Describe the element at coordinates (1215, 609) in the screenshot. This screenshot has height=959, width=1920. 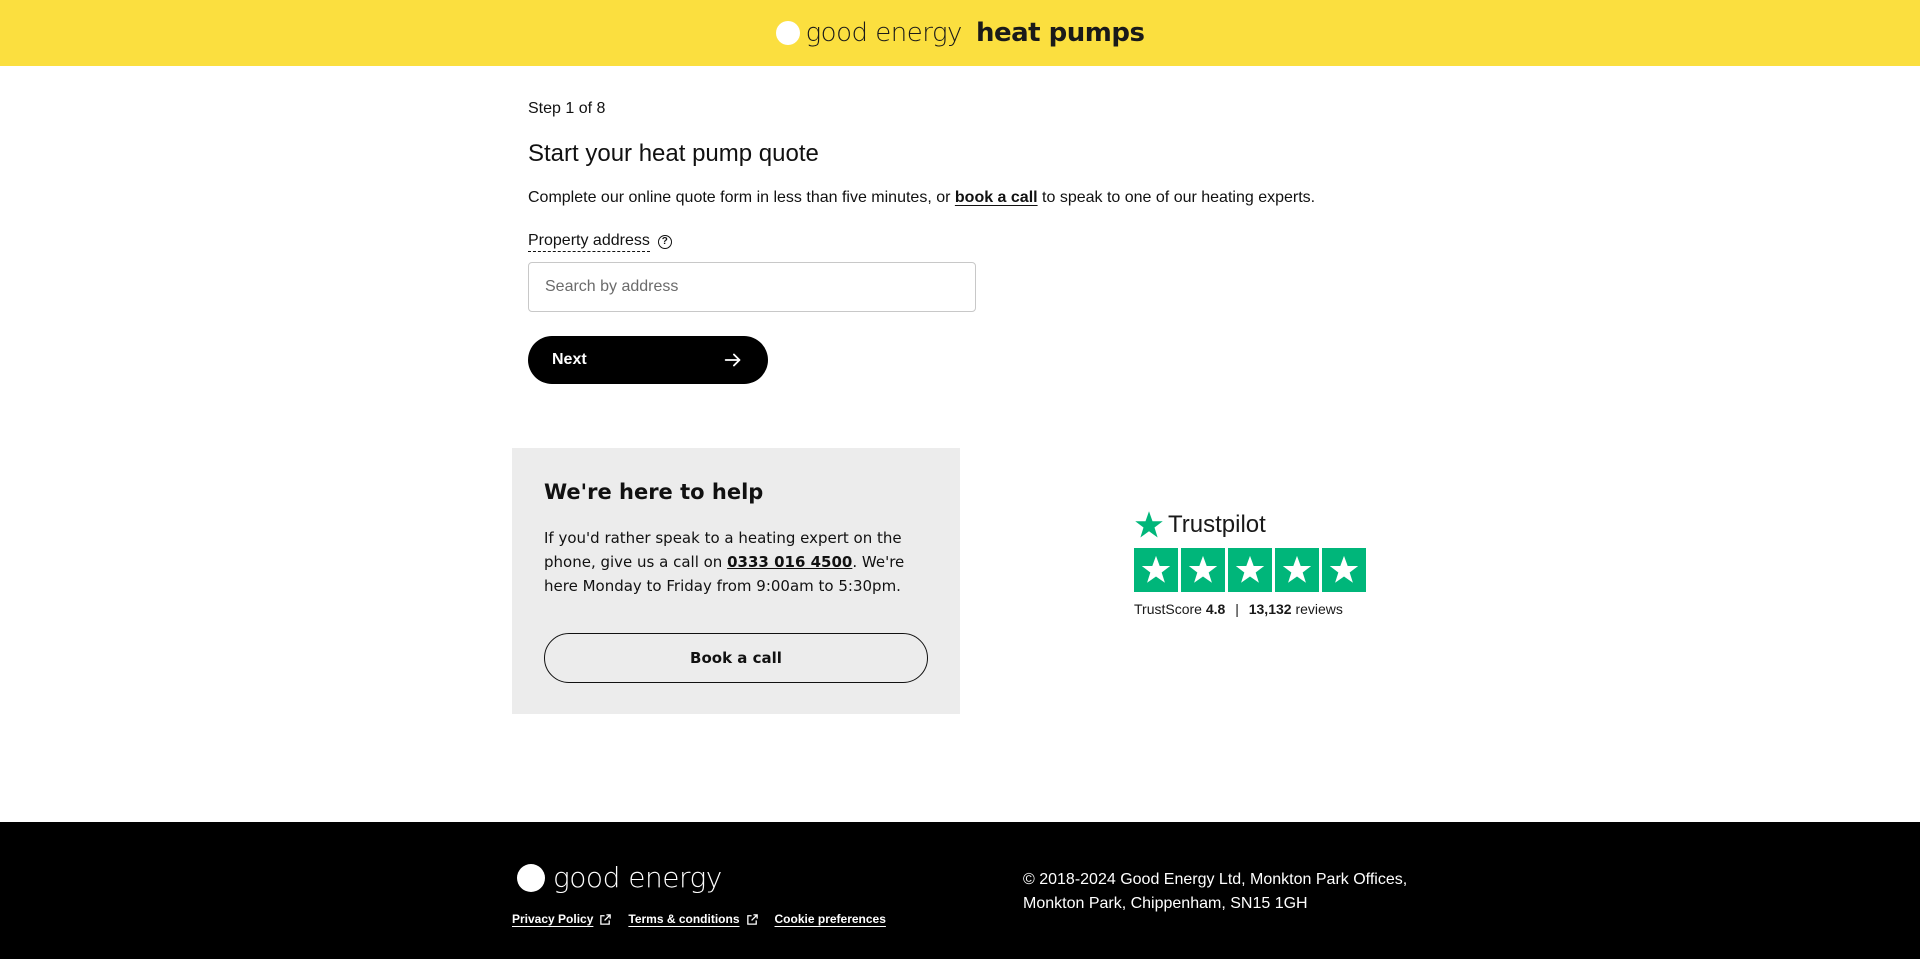
I see `trustscore-value: 4.8` at that location.